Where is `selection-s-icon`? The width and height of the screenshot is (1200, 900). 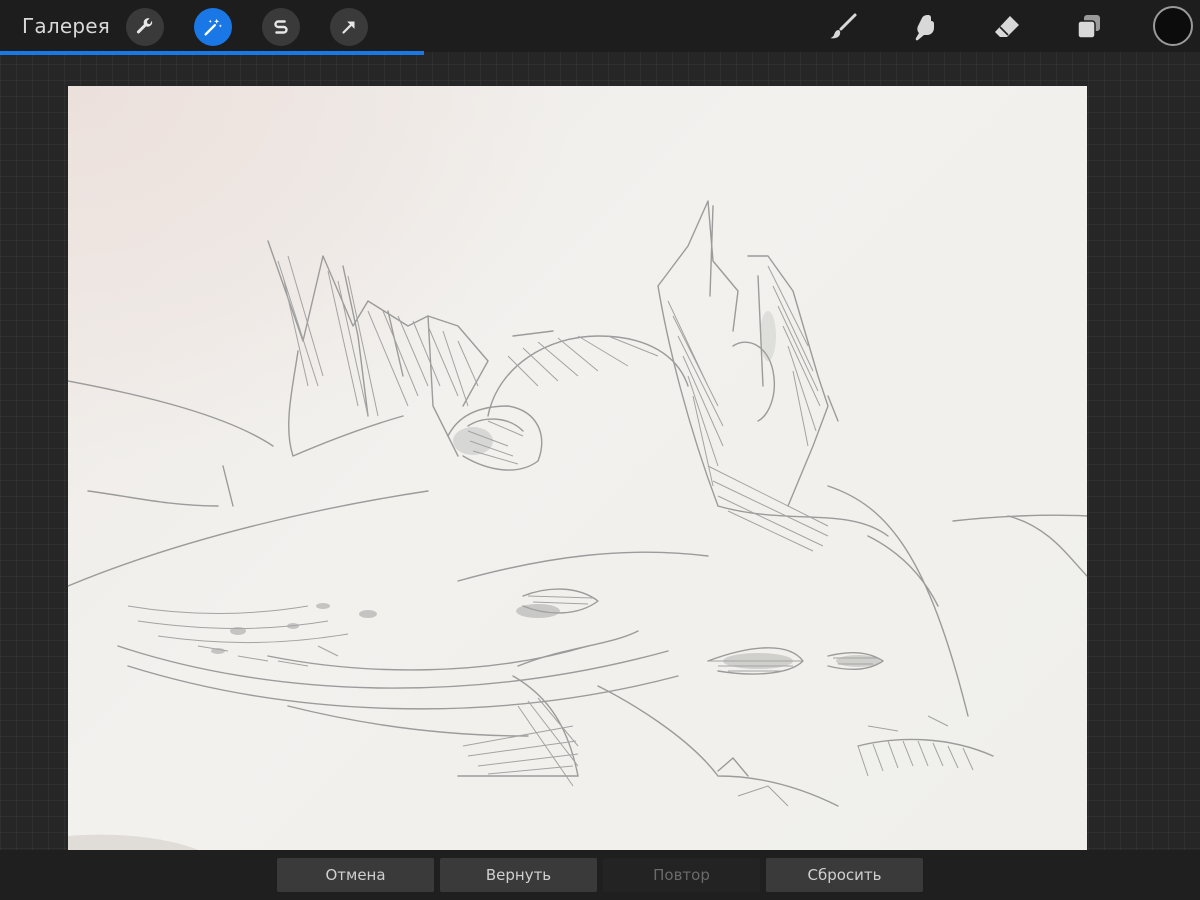 selection-s-icon is located at coordinates (281, 27).